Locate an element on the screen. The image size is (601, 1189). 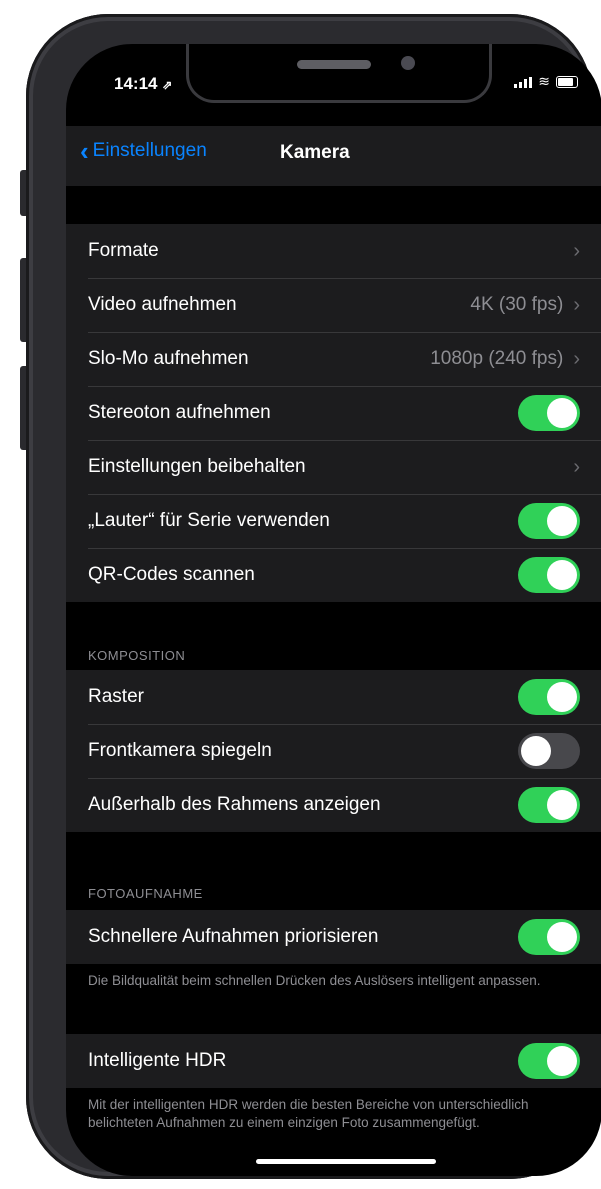
row-value: 4K (30 fps) is located at coordinates (517, 304).